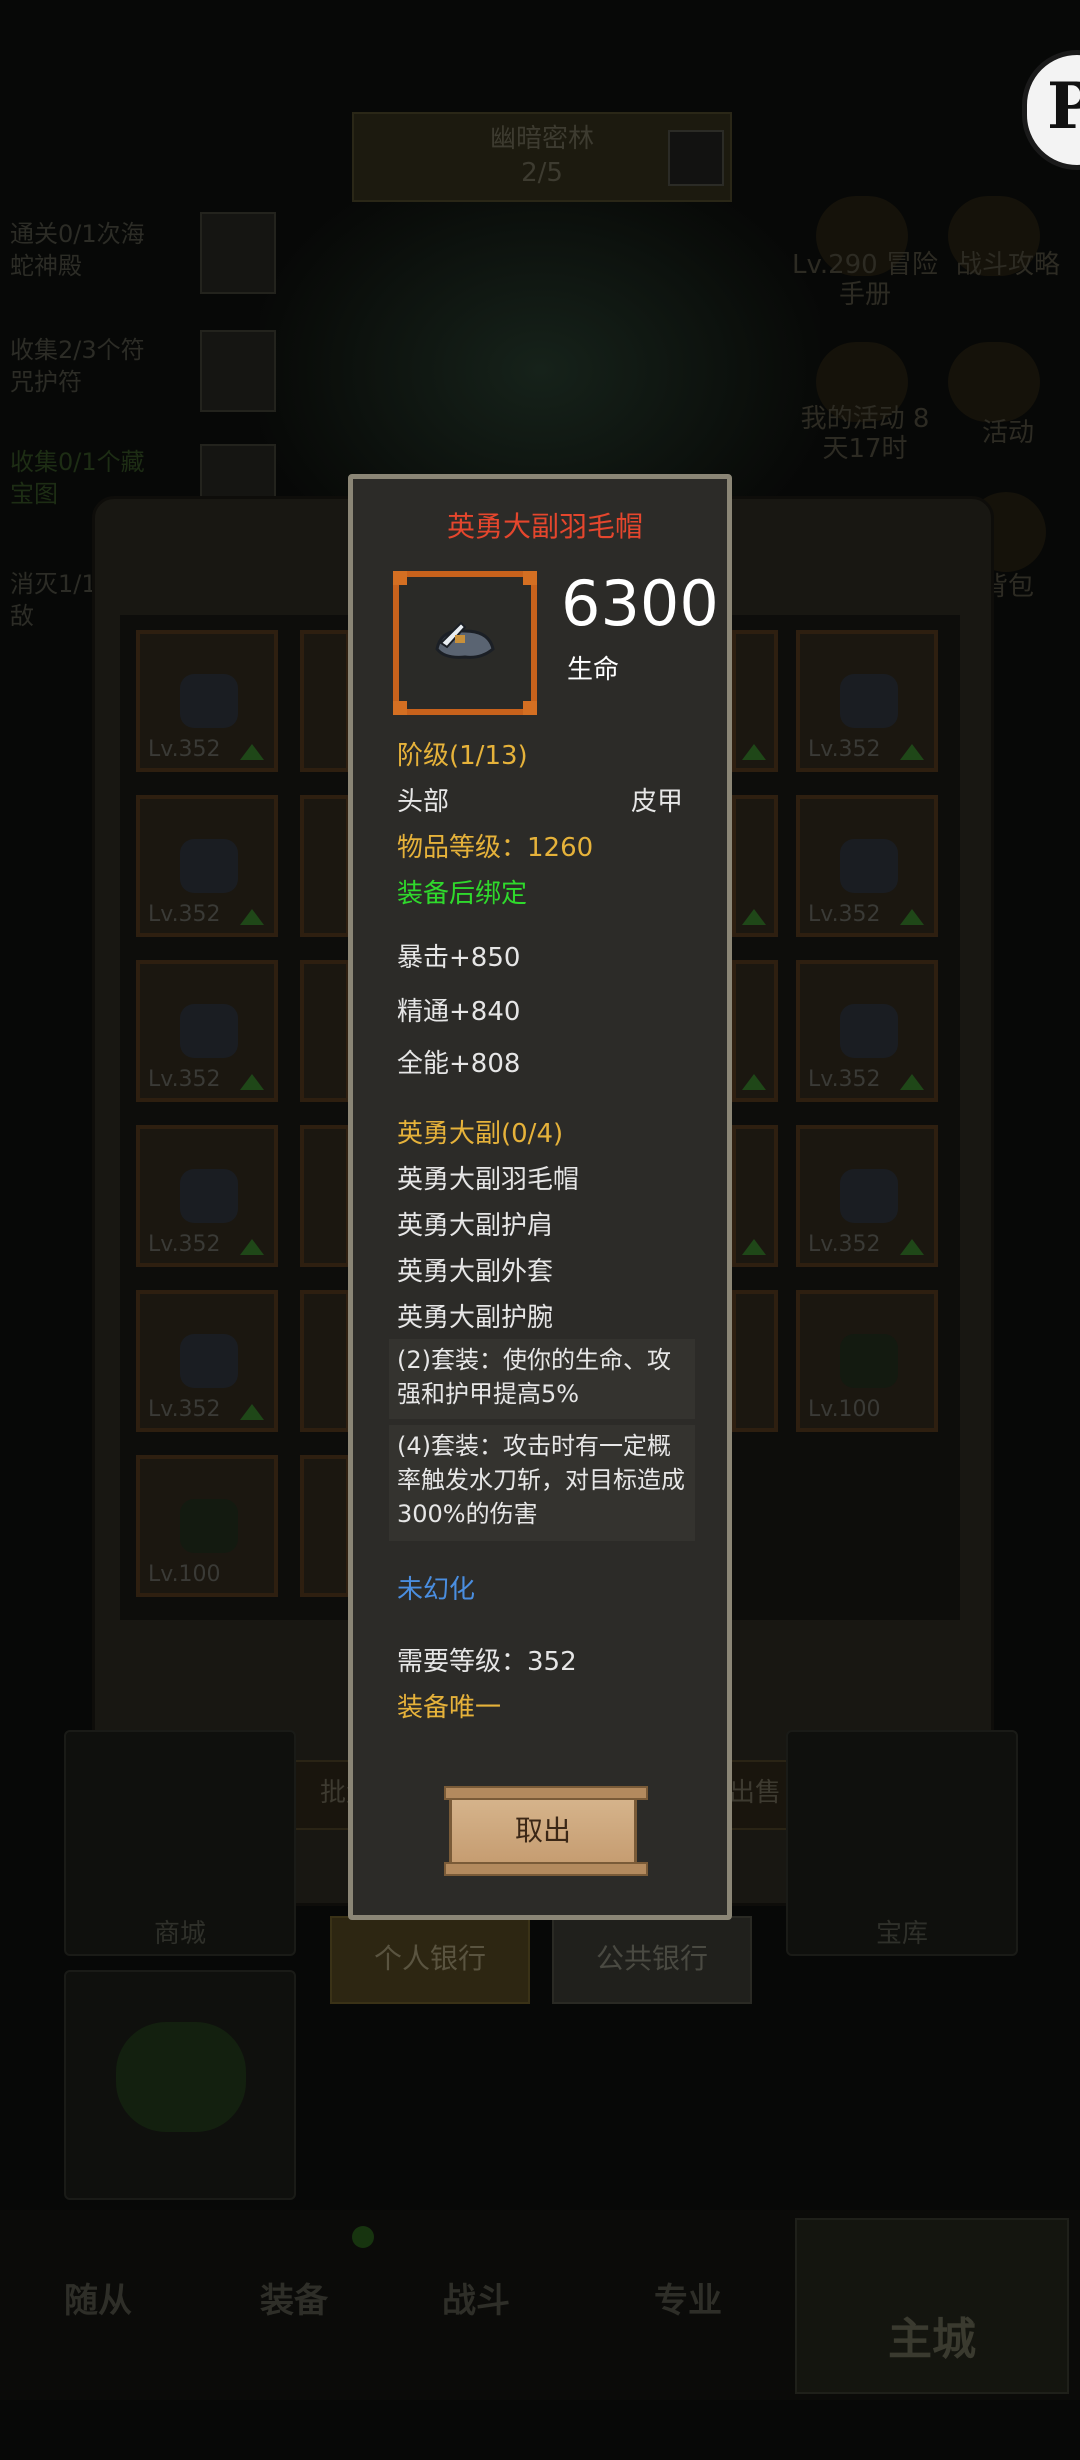  What do you see at coordinates (475, 1318) in the screenshot?
I see `set-piece: 英勇大副护腕` at bounding box center [475, 1318].